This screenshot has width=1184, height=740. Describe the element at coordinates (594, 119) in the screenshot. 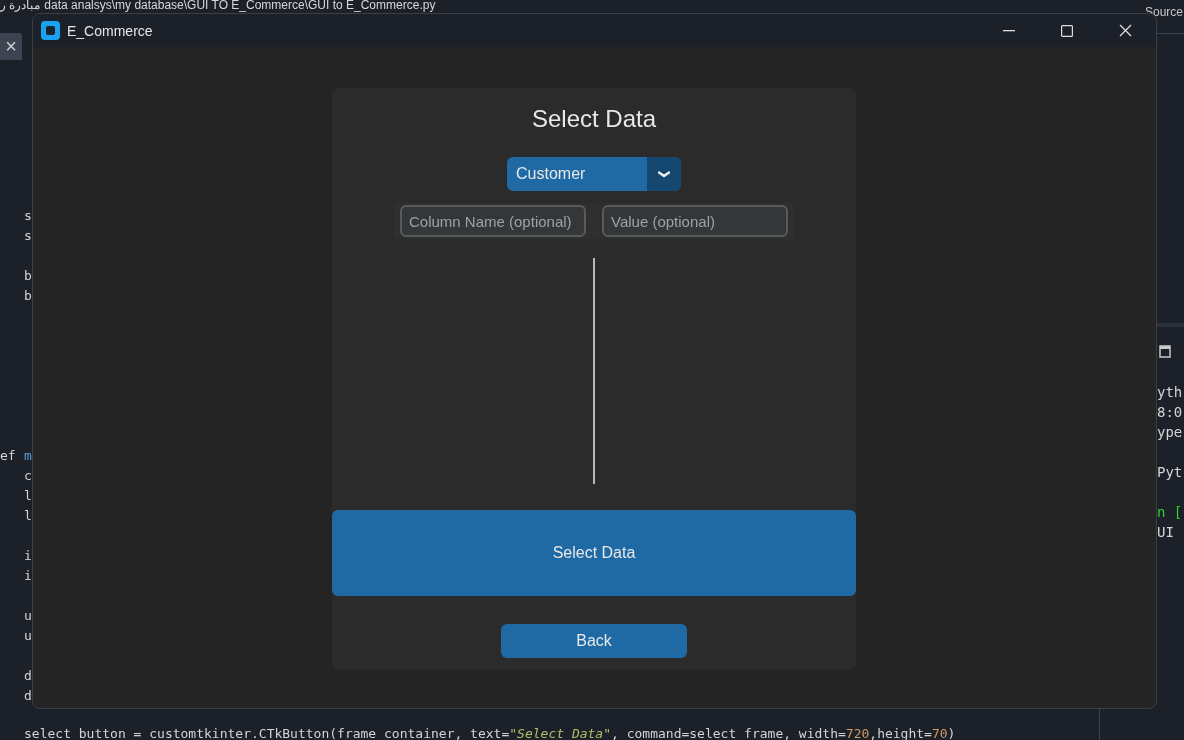

I see `panel-title: Select Data` at that location.